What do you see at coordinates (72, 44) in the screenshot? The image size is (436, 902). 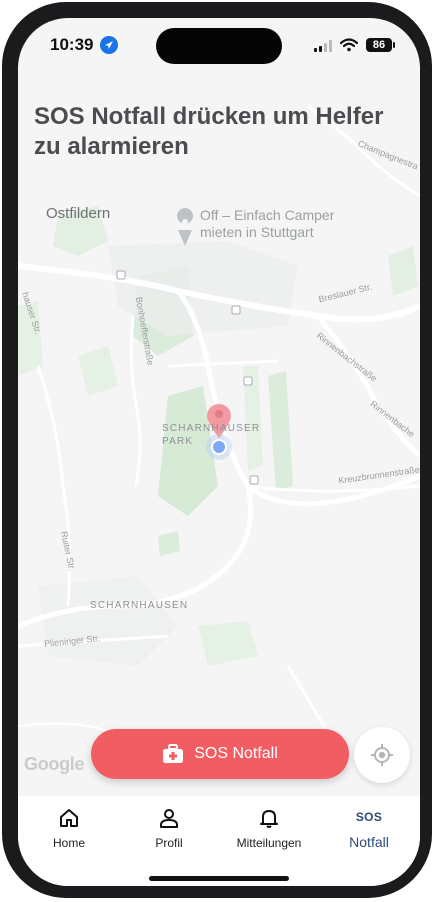 I see `status-time: 10:39` at bounding box center [72, 44].